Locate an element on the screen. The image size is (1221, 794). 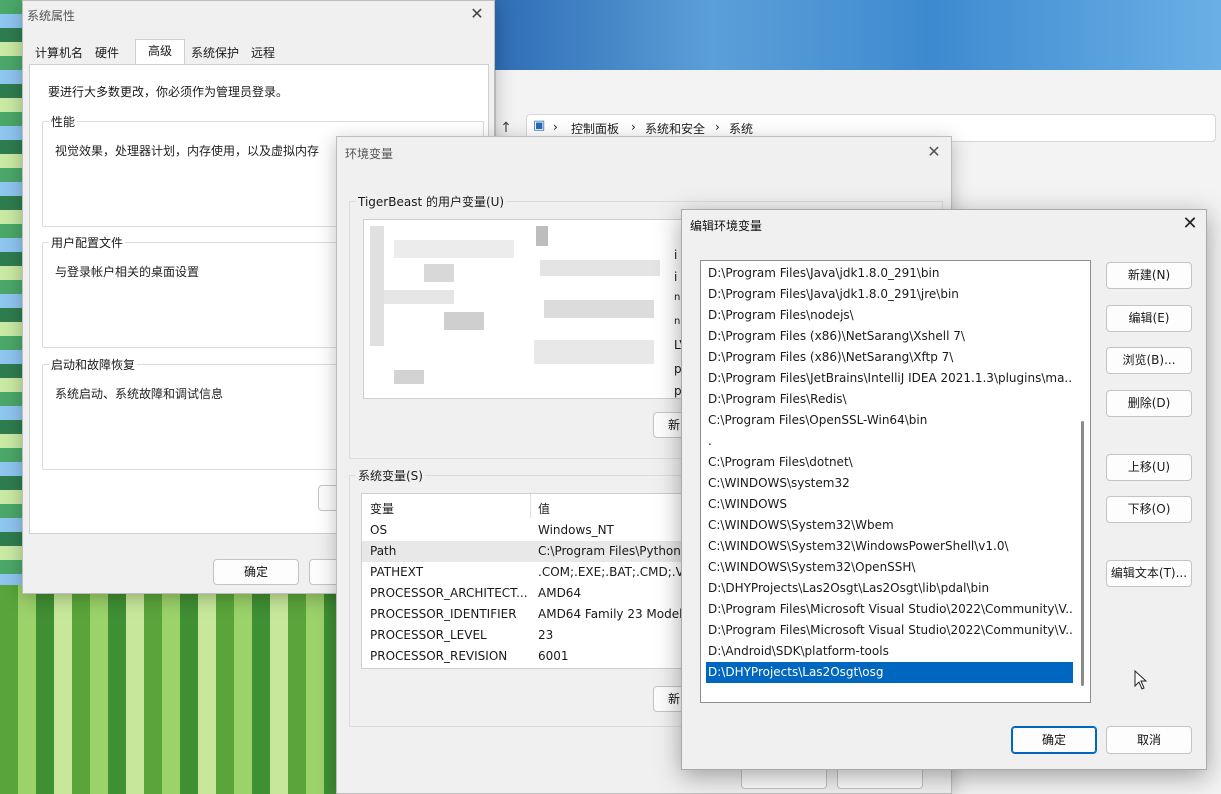
tab-computer-name: 计算机名 is located at coordinates (59, 53).